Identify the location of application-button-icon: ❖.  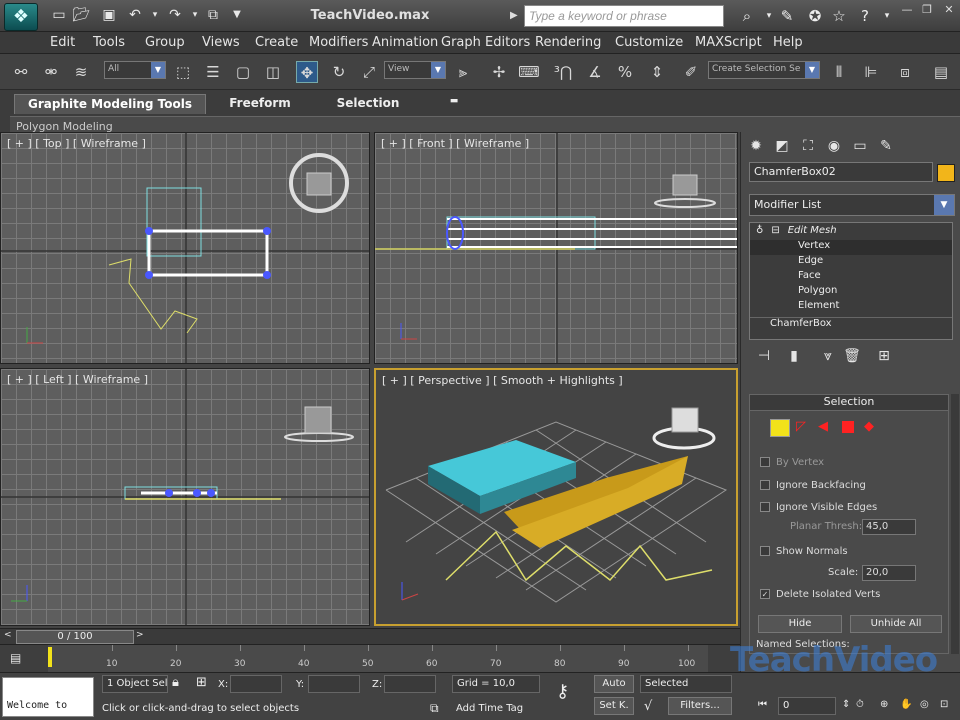
(21, 17).